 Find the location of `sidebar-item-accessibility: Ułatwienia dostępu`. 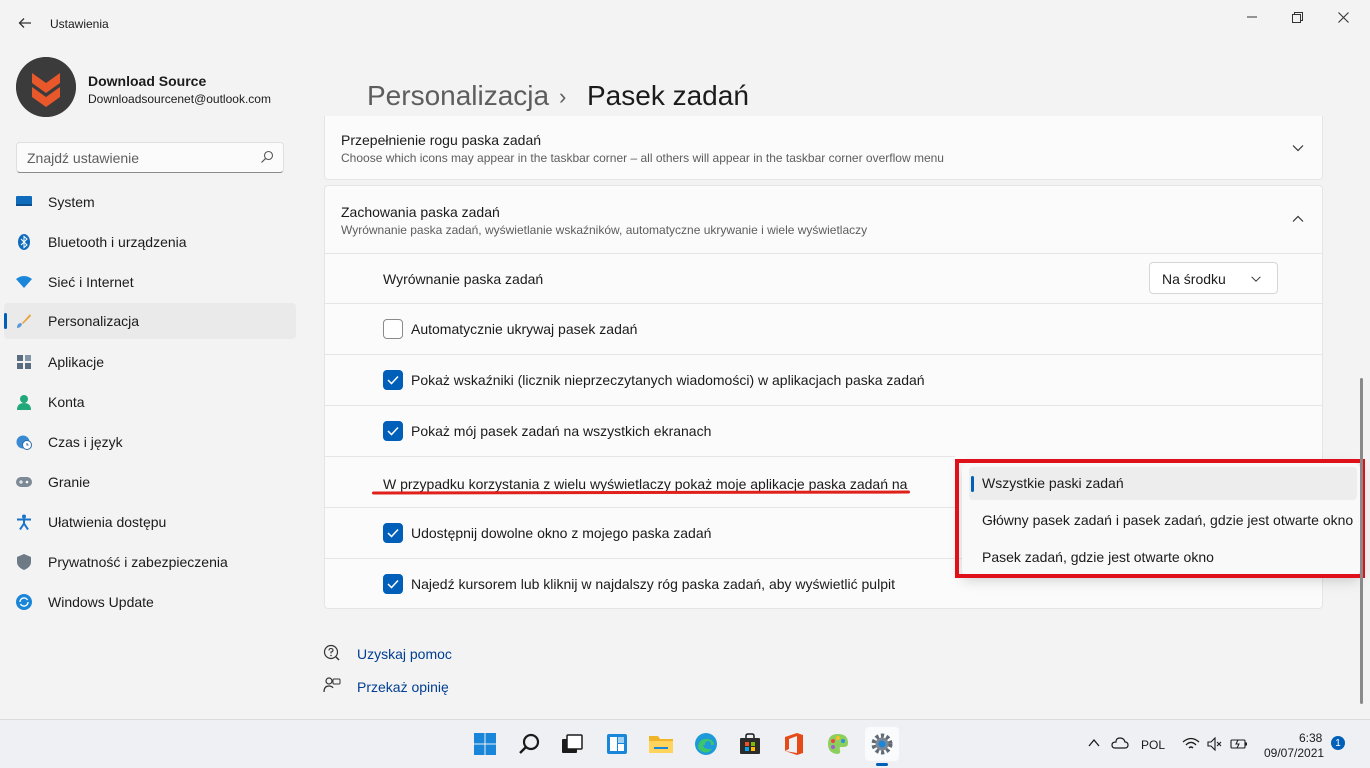

sidebar-item-accessibility: Ułatwienia dostępu is located at coordinates (150, 522).